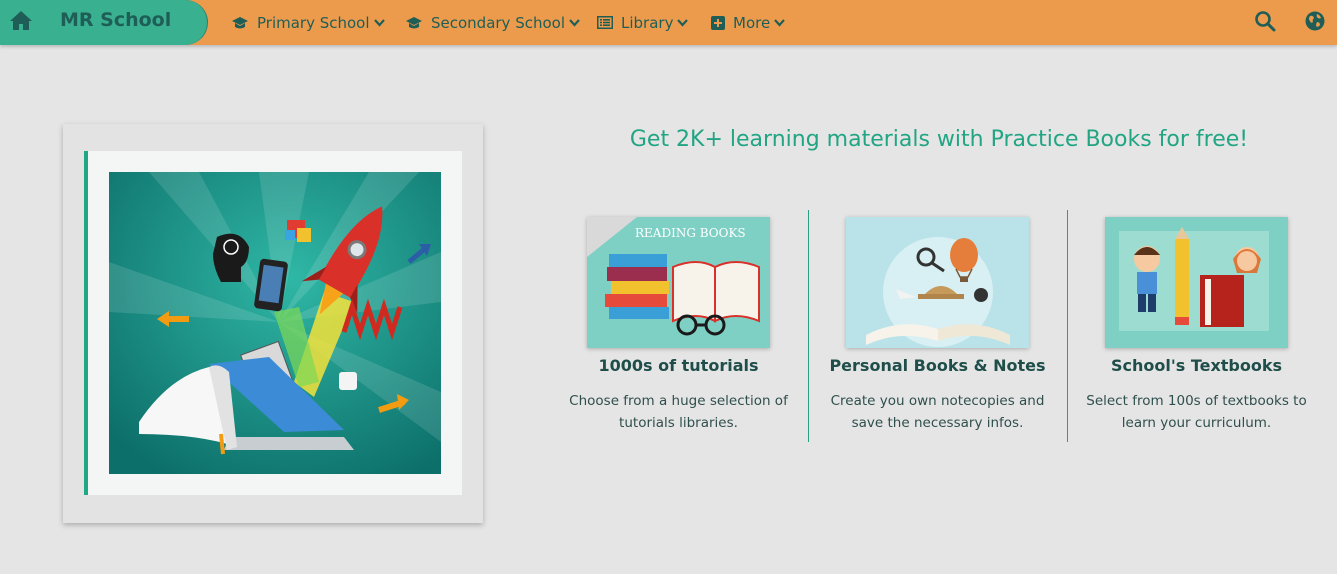  I want to click on brand-title: MR School, so click(115, 20).